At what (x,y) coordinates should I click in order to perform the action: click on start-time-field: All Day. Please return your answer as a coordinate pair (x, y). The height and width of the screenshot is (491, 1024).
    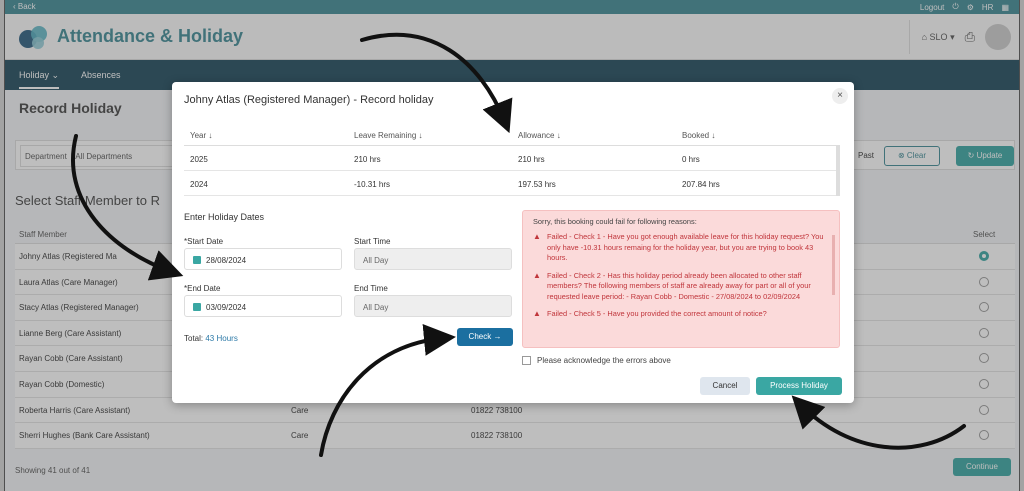
    Looking at the image, I should click on (433, 259).